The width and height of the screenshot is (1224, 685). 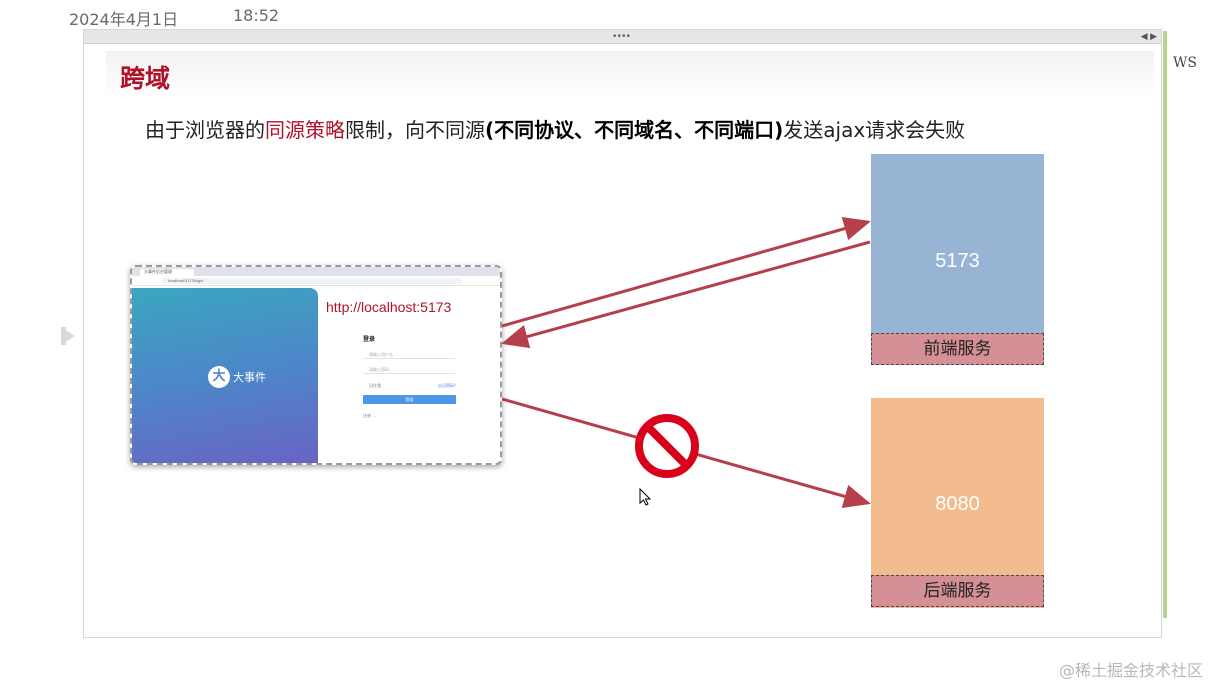 I want to click on browser-tab-bar: 大事件后台管理, so click(x=316, y=271).